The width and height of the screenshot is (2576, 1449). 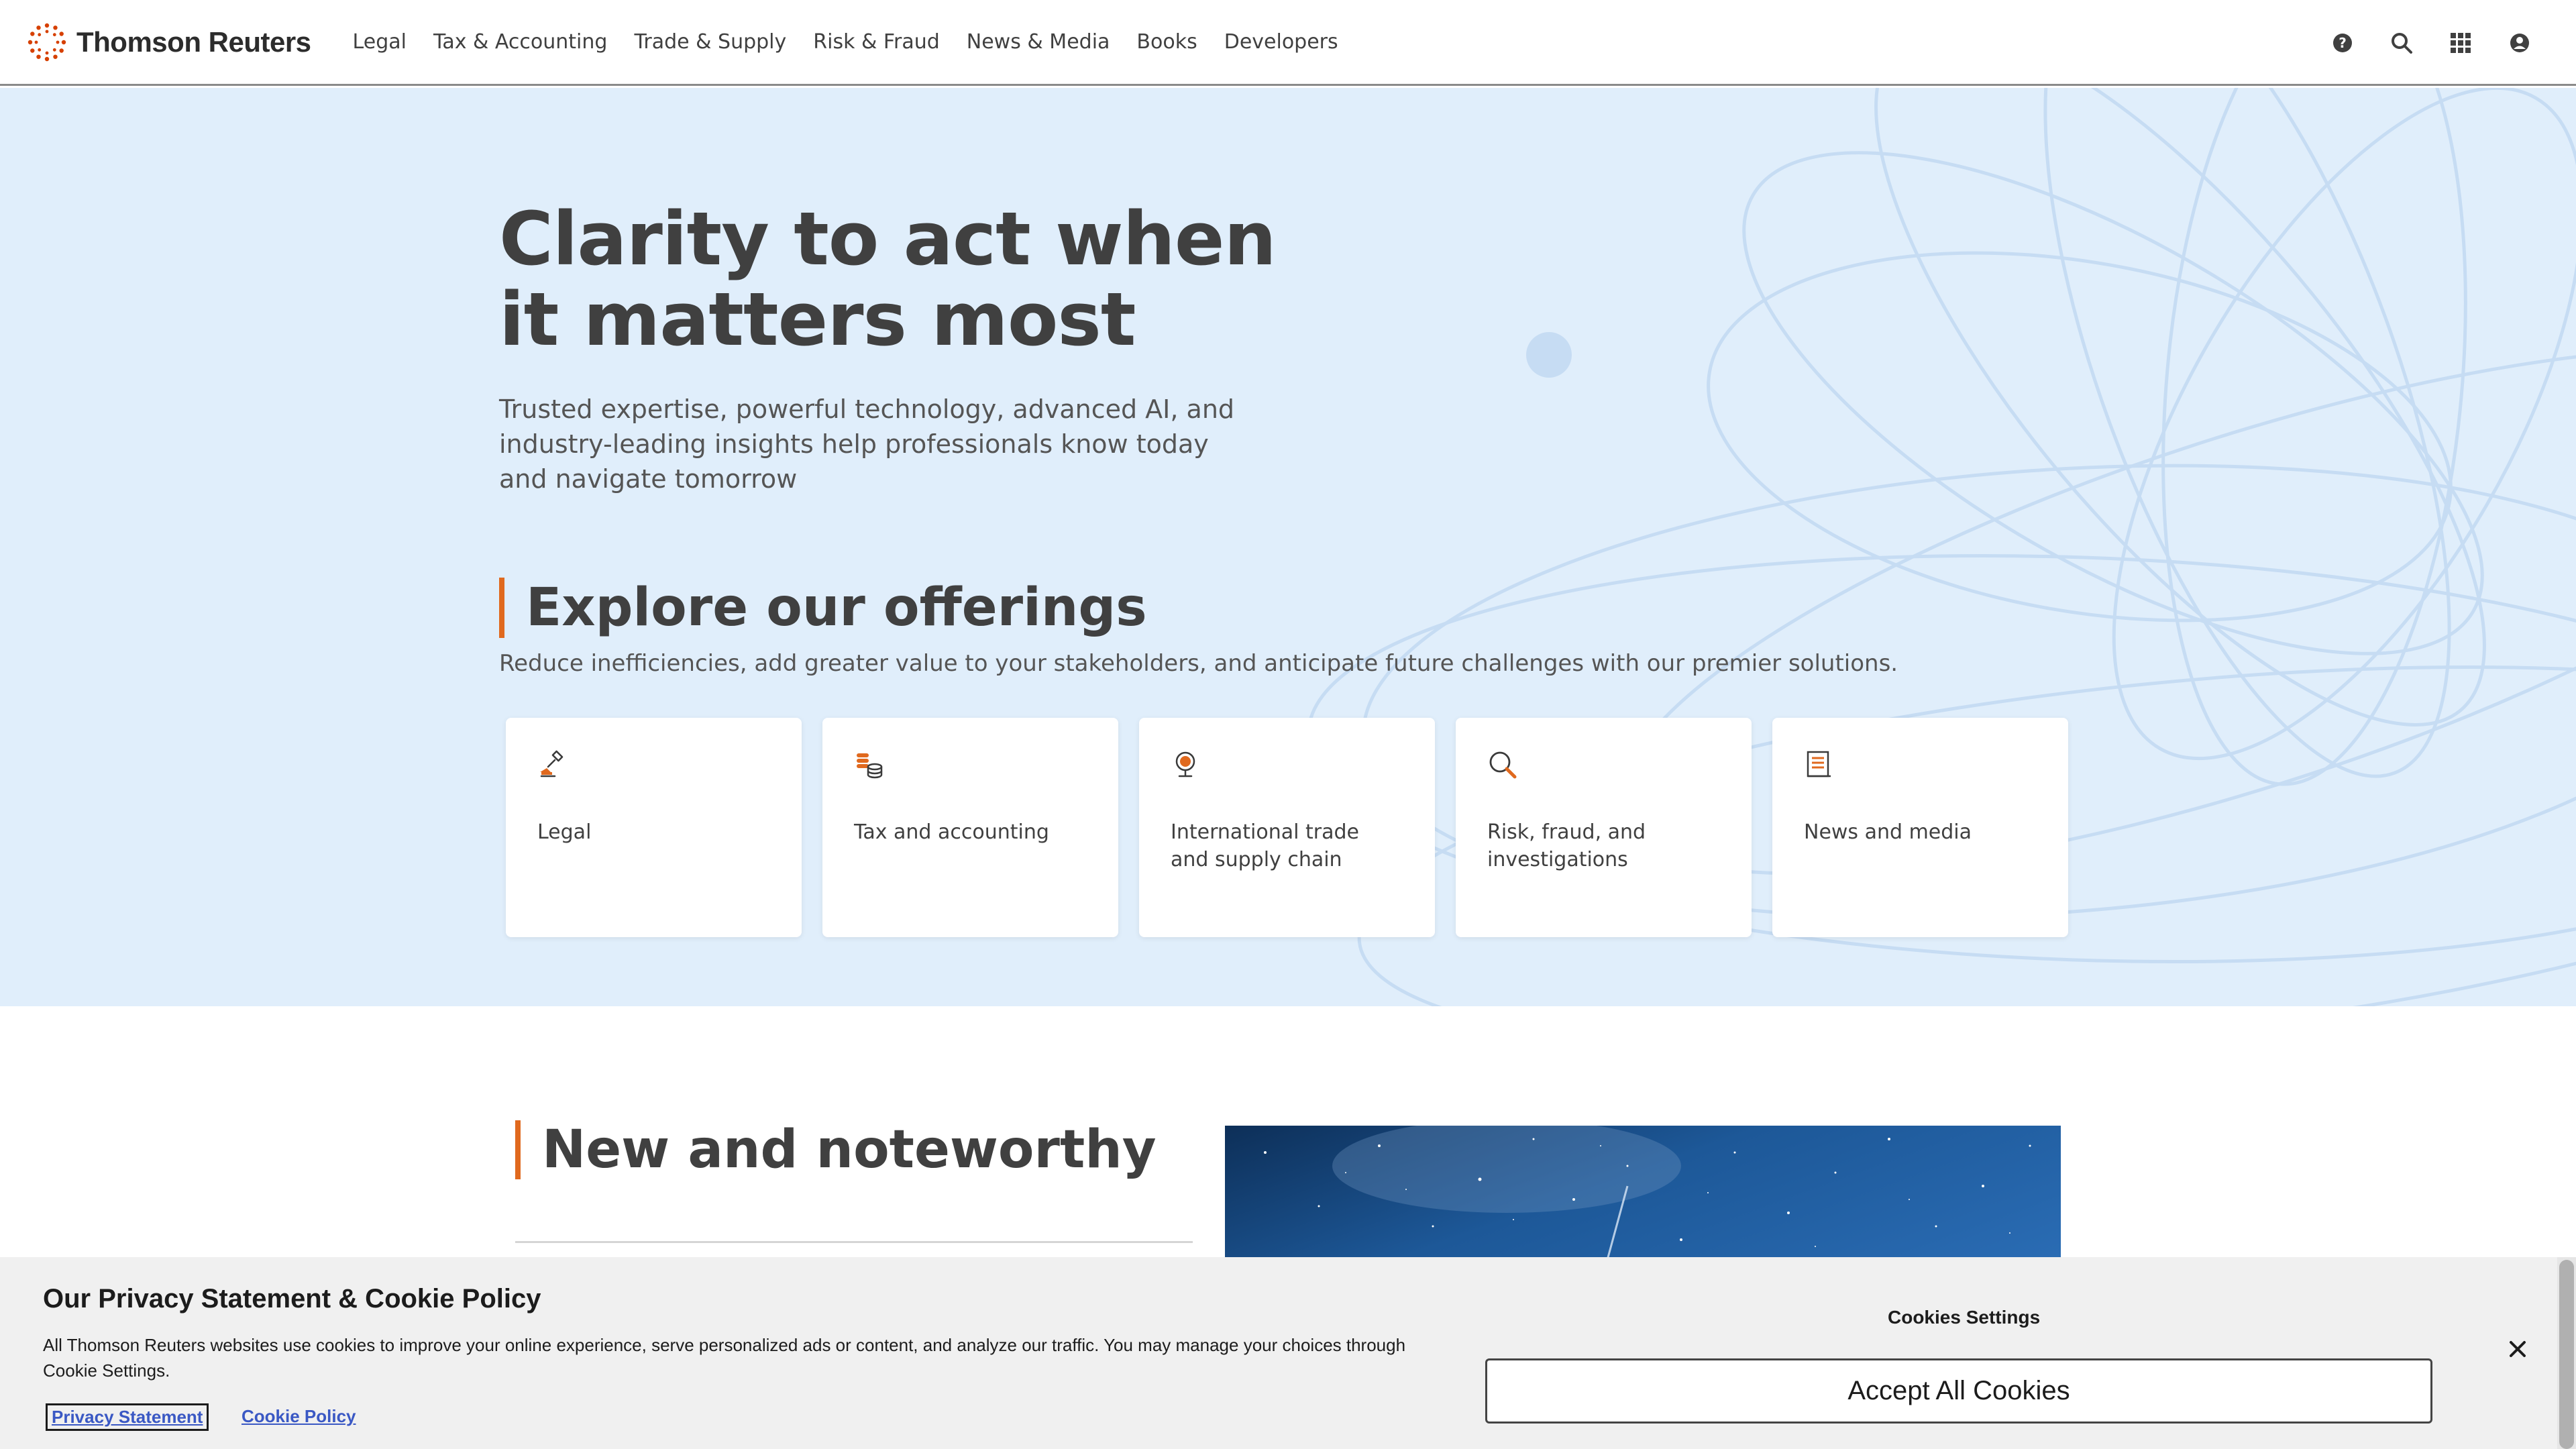 I want to click on noteworthy-heading: New and noteworthy, so click(x=836, y=1150).